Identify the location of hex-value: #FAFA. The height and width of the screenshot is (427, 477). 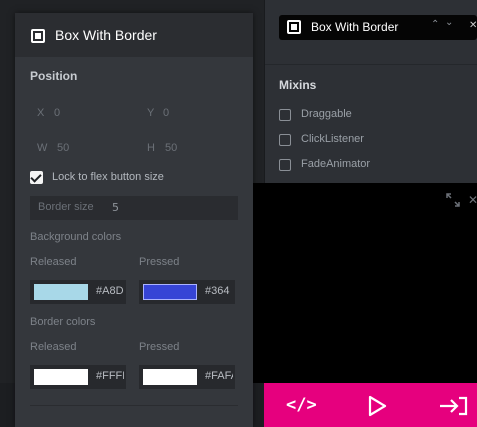
(219, 376).